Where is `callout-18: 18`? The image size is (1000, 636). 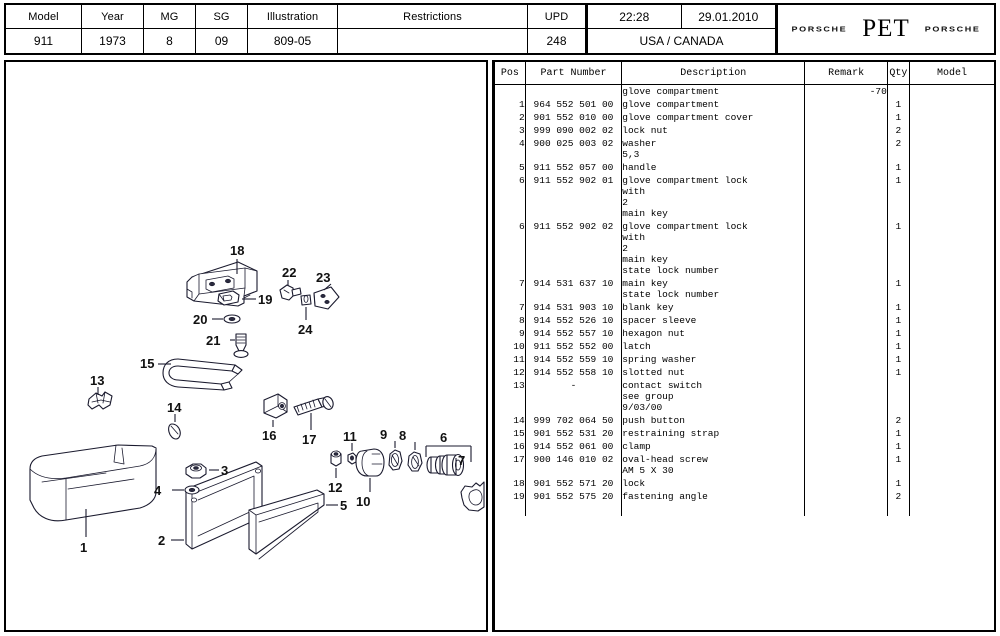 callout-18: 18 is located at coordinates (237, 250).